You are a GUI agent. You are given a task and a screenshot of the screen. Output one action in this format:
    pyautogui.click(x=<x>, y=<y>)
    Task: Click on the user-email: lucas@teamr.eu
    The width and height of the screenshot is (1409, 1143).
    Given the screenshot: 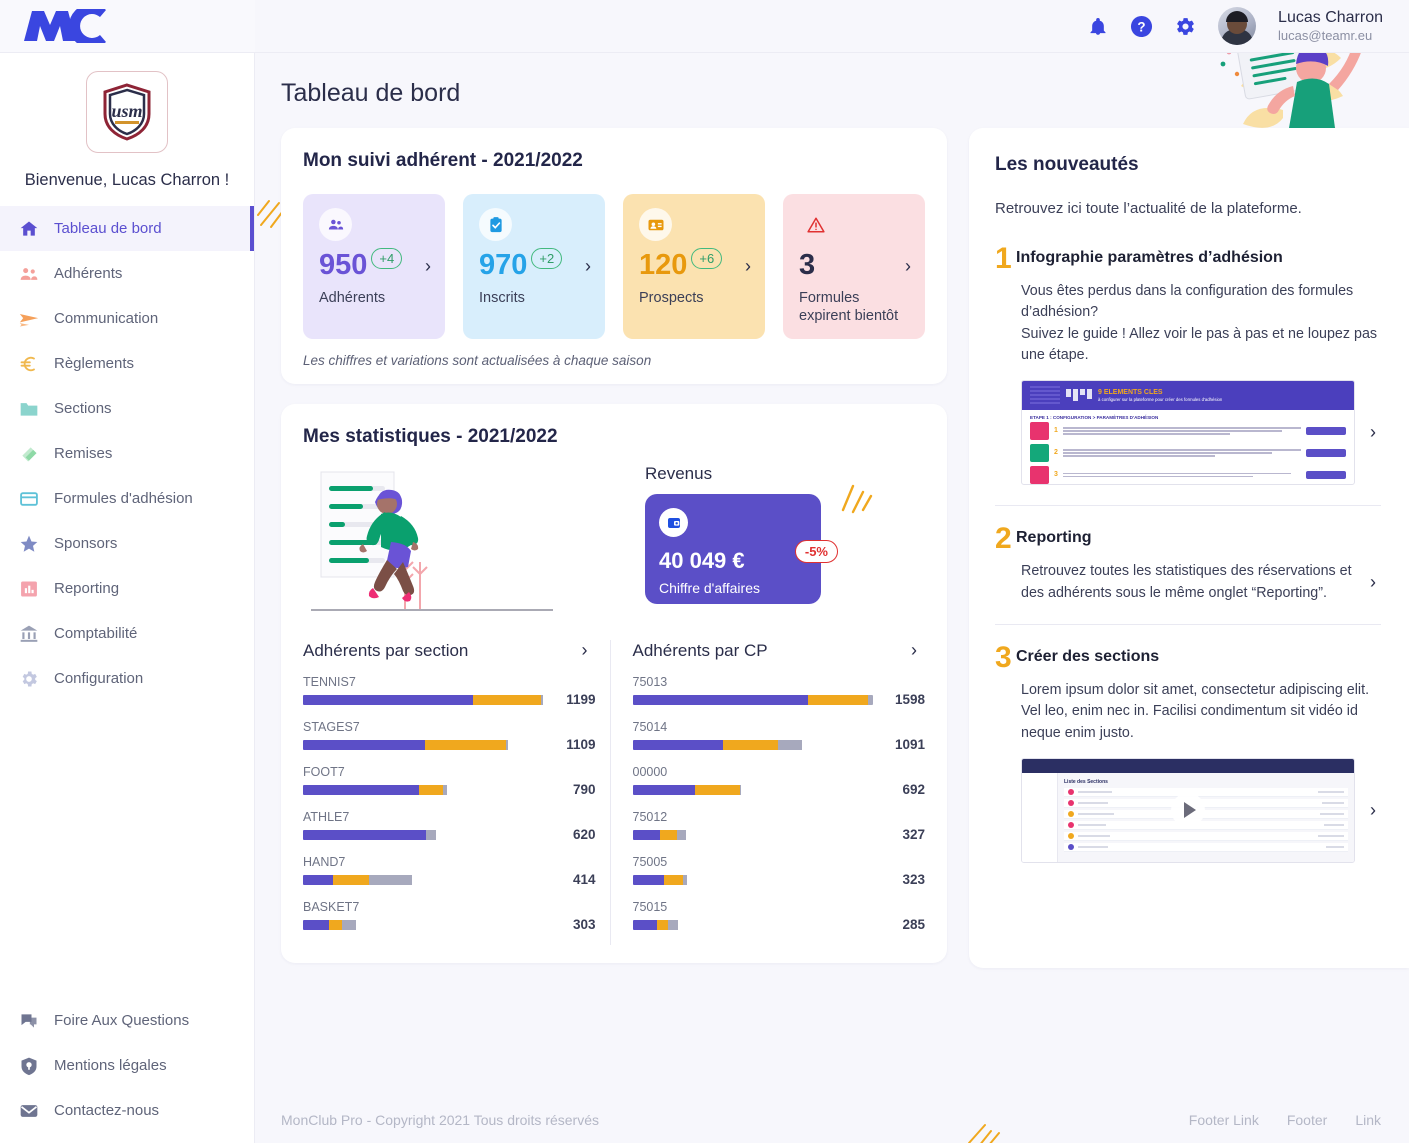 What is the action you would take?
    pyautogui.click(x=1325, y=35)
    